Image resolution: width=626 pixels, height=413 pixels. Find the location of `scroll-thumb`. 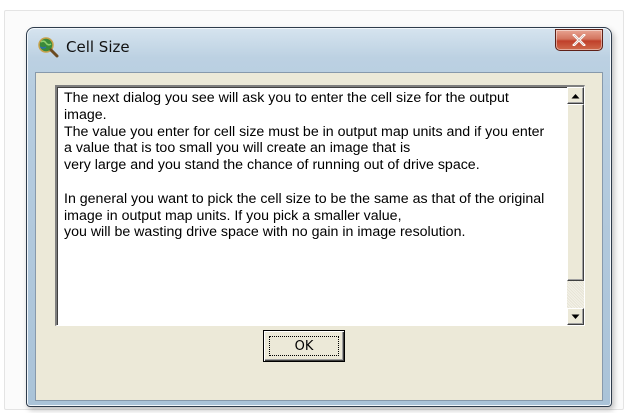

scroll-thumb is located at coordinates (575, 192).